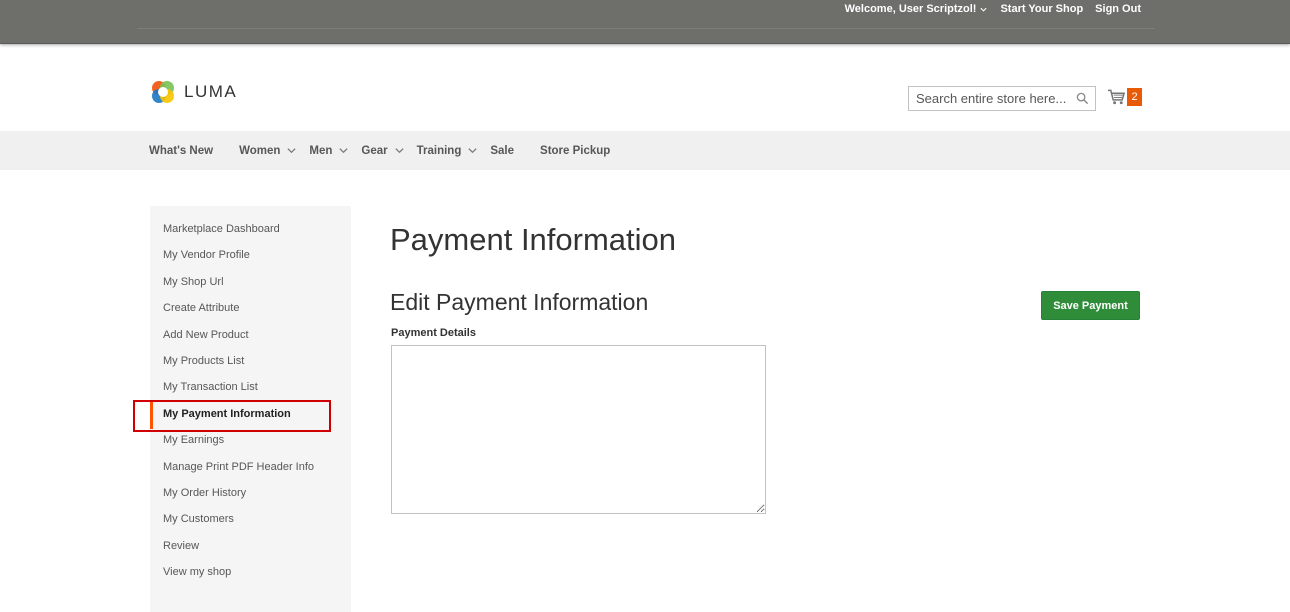  What do you see at coordinates (374, 150) in the screenshot?
I see `nav-item-label: Gear` at bounding box center [374, 150].